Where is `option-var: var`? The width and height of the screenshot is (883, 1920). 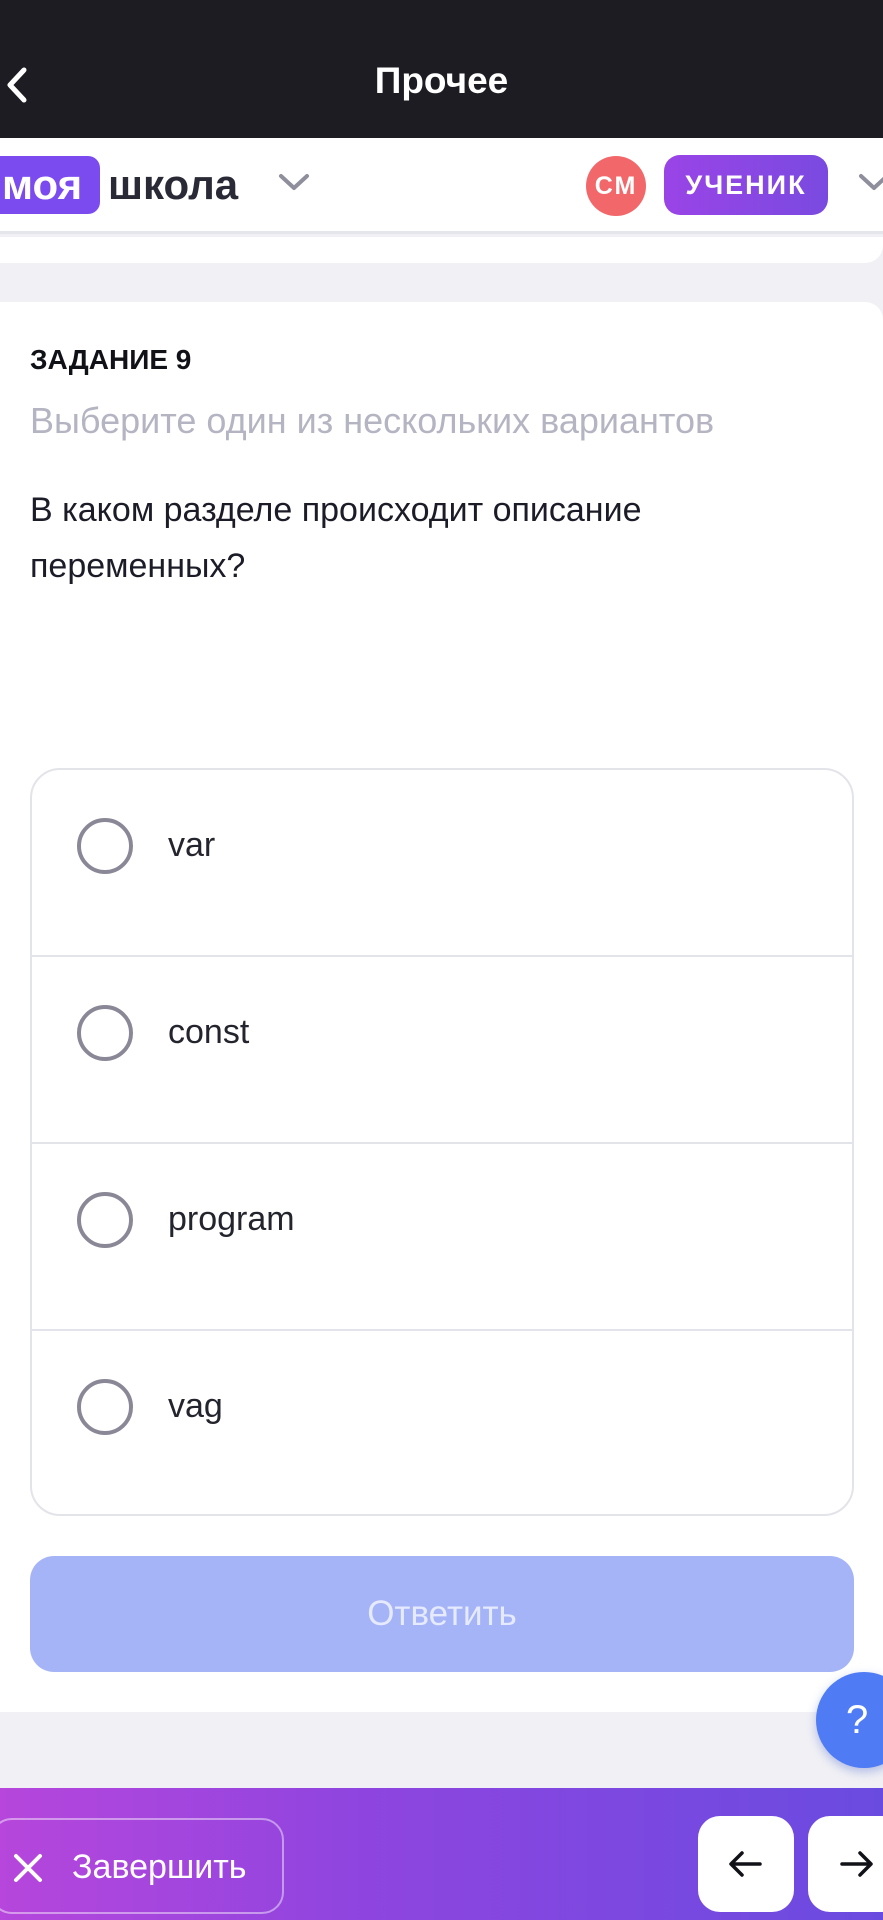
option-var: var is located at coordinates (442, 863).